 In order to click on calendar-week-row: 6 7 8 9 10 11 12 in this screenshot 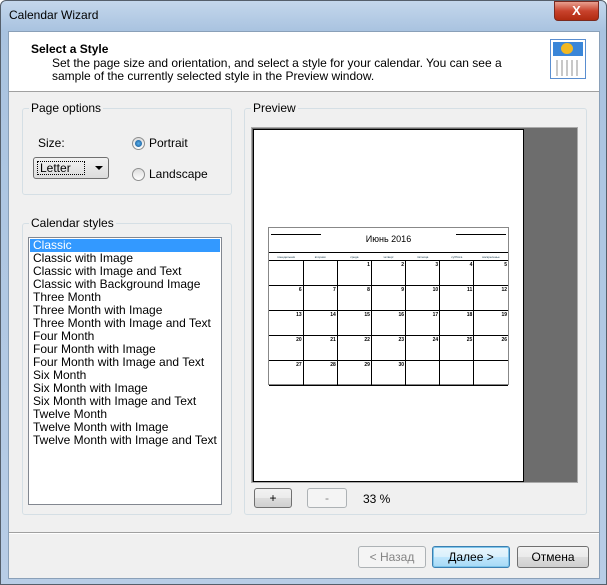, I will do `click(388, 298)`.